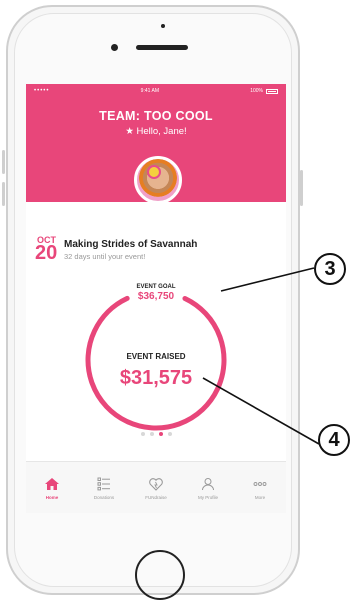 The height and width of the screenshot is (602, 356). What do you see at coordinates (261, 411) in the screenshot?
I see `callout-4-line` at bounding box center [261, 411].